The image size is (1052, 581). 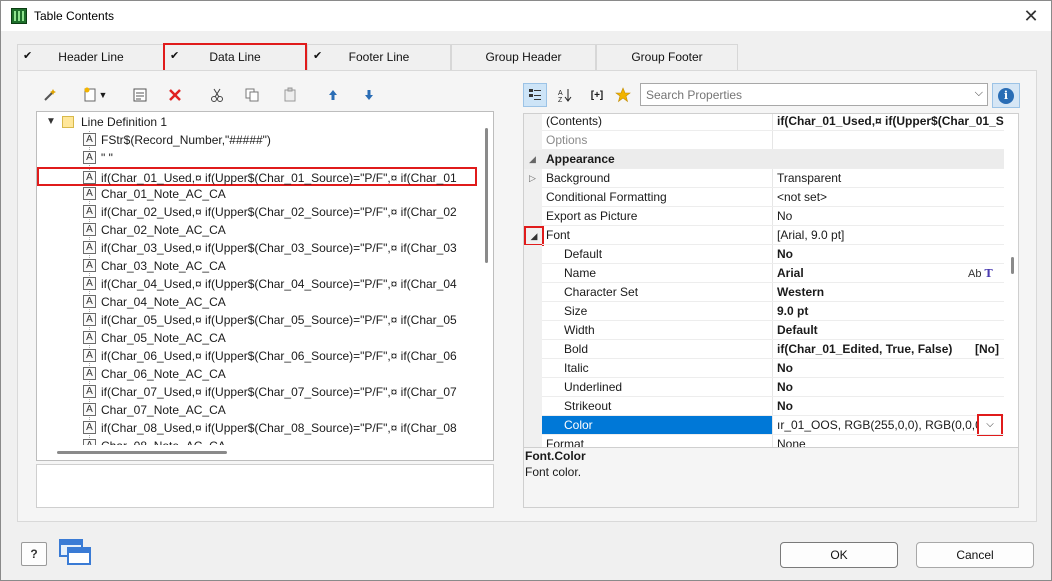 What do you see at coordinates (888, 311) in the screenshot?
I see `property-value: 9.0 pt` at bounding box center [888, 311].